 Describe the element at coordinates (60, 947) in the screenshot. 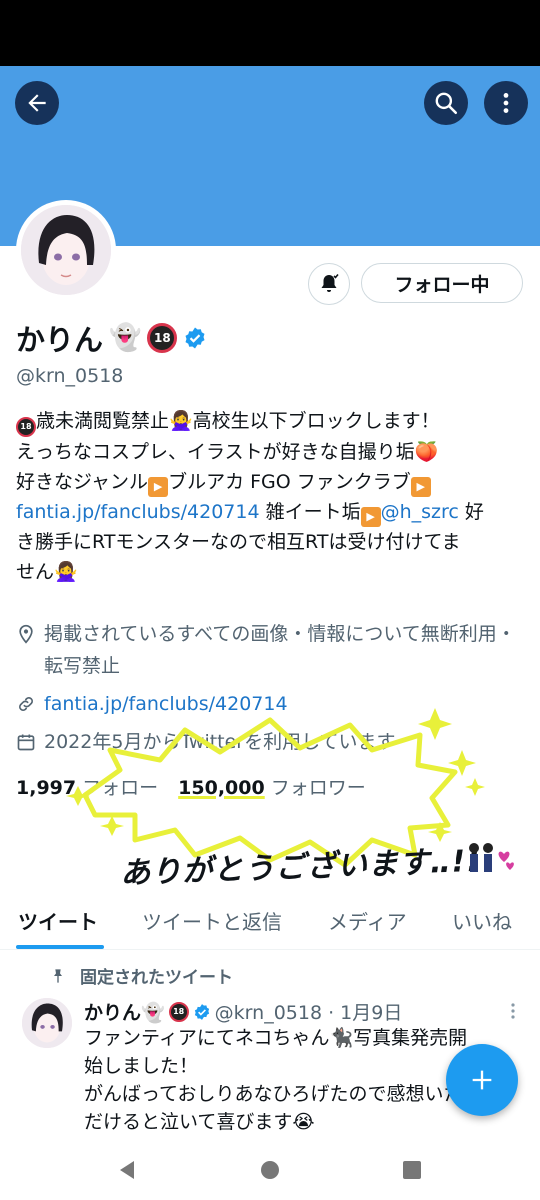

I see `active-tab-indicator` at that location.